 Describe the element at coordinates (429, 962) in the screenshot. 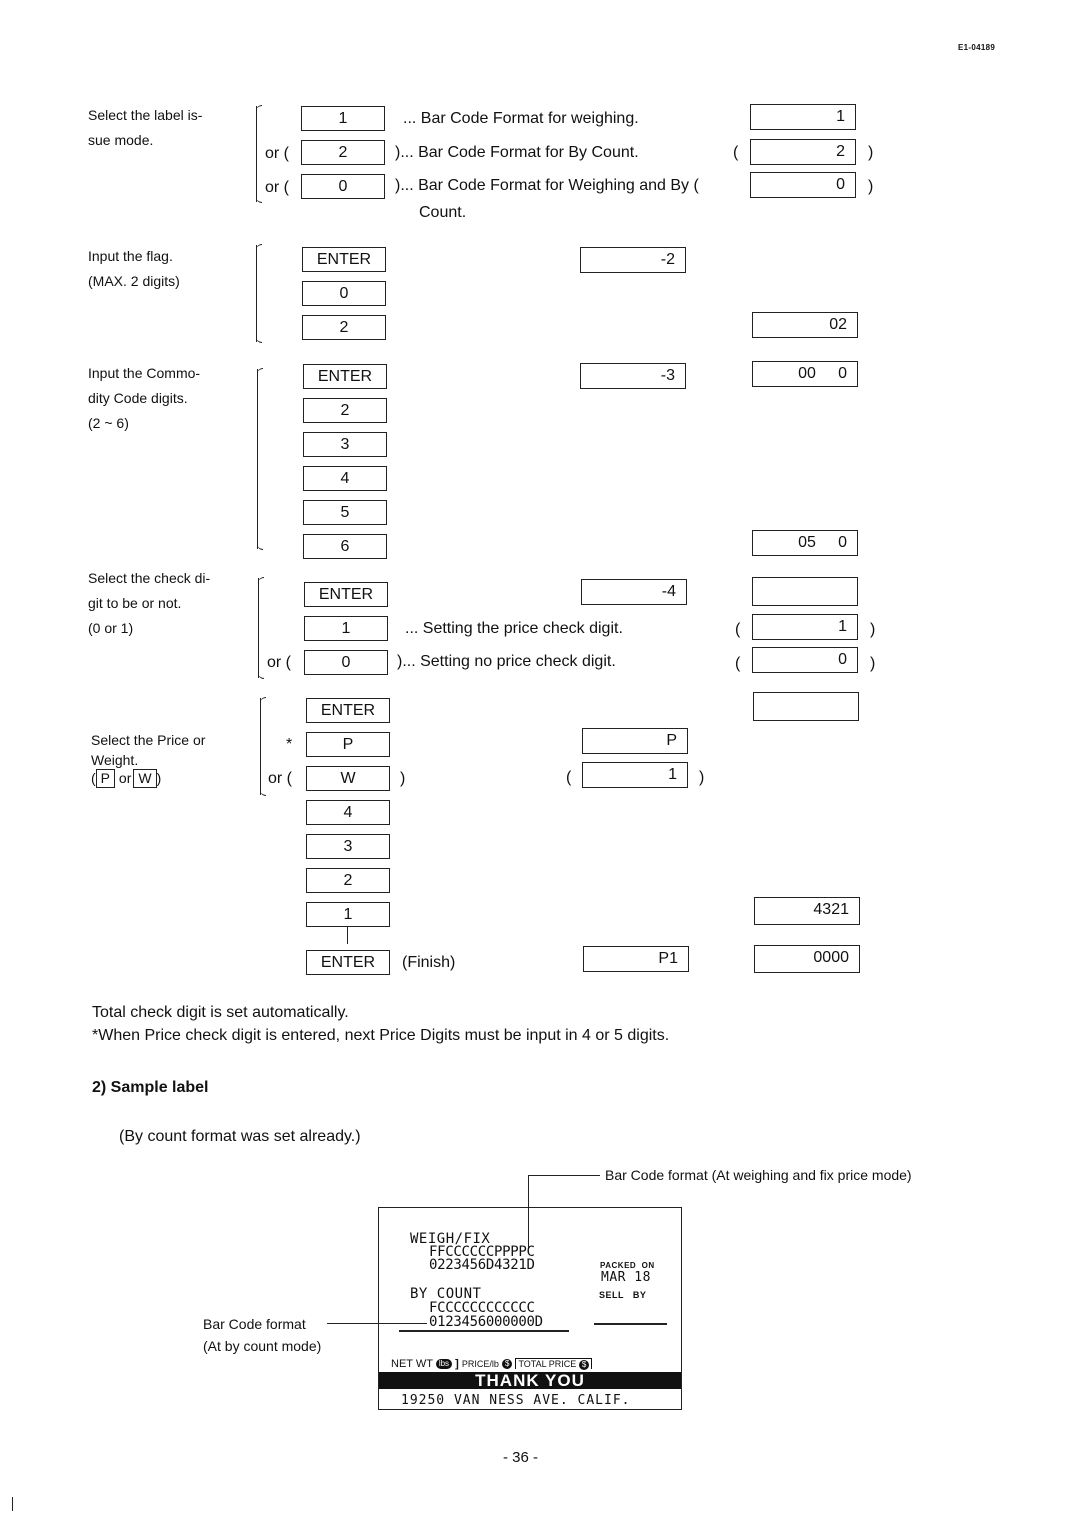

I see `finish-label: (Finish)` at that location.